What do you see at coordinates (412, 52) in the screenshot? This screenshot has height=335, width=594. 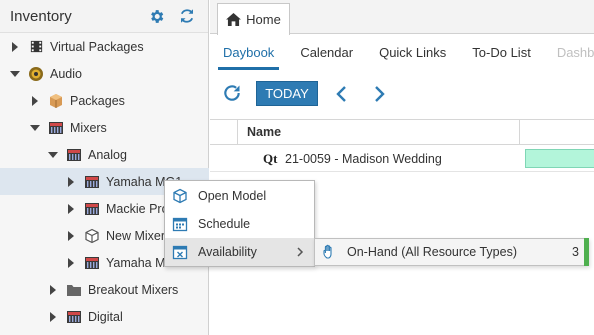 I see `subnav-quick-links: Quick Links` at bounding box center [412, 52].